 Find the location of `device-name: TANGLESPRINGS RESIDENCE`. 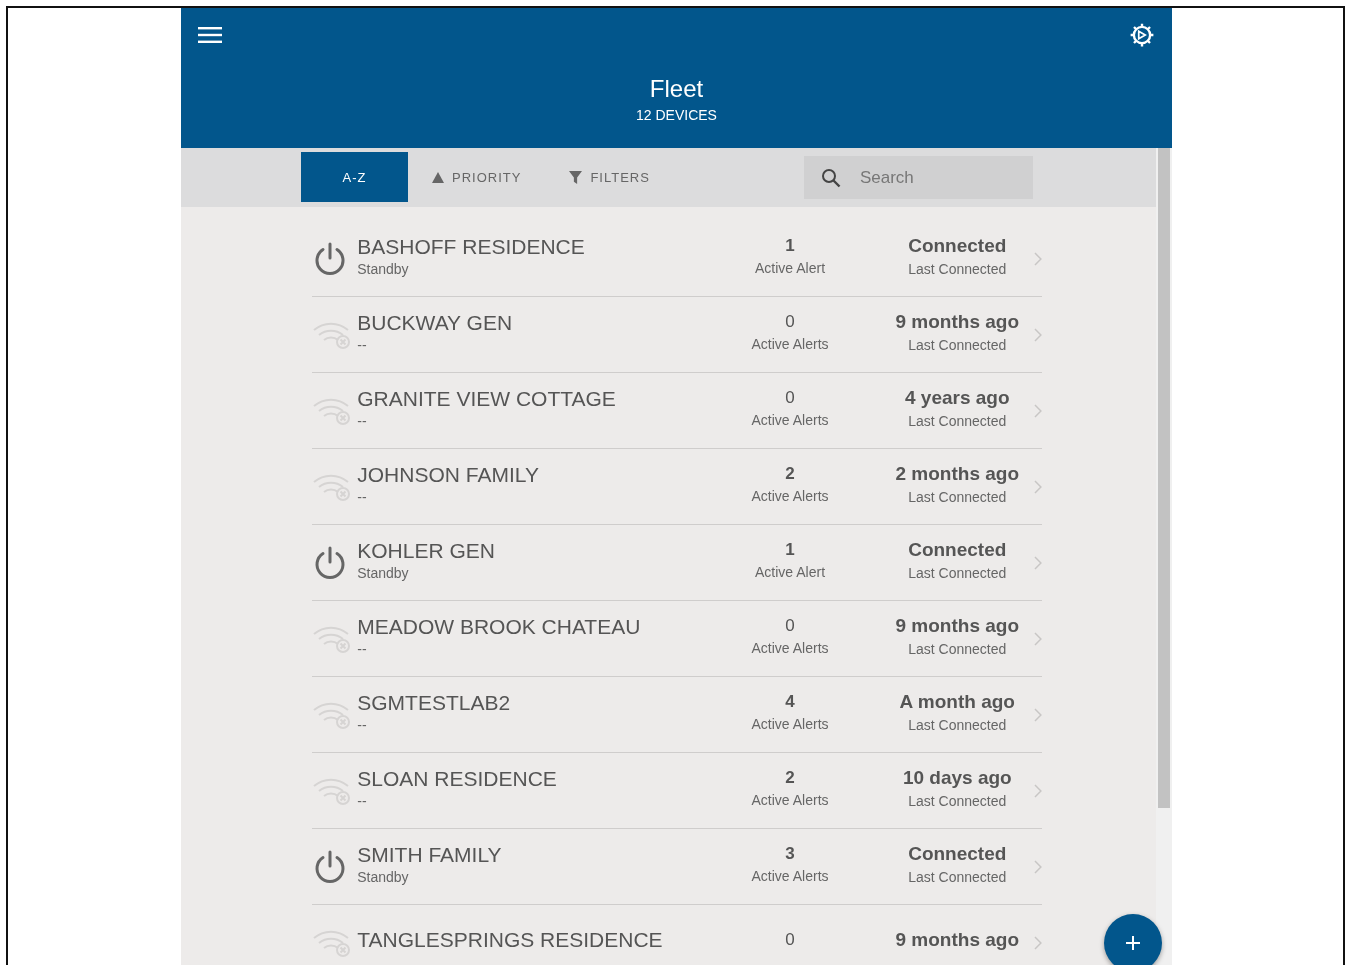

device-name: TANGLESPRINGS RESIDENCE is located at coordinates (510, 939).